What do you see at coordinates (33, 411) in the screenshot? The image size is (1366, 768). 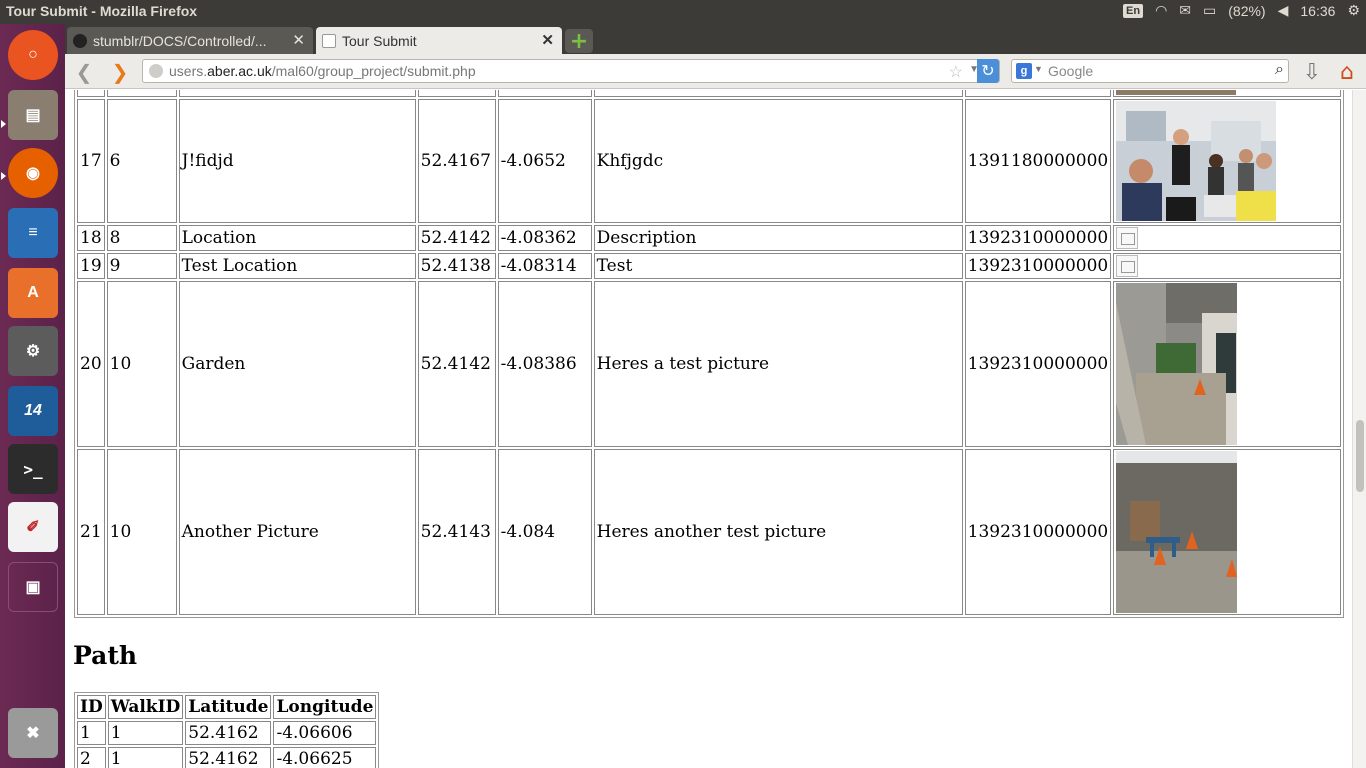 I see `ide-icon: 14` at bounding box center [33, 411].